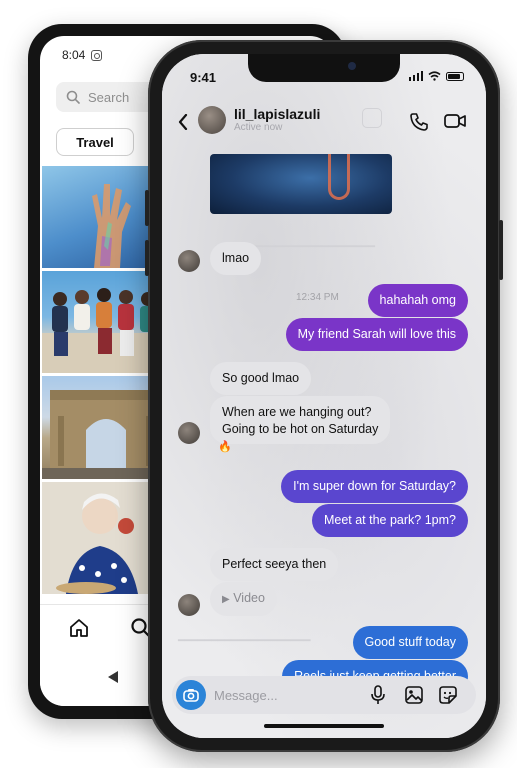  I want to click on chip-travel: Travel, so click(95, 142).